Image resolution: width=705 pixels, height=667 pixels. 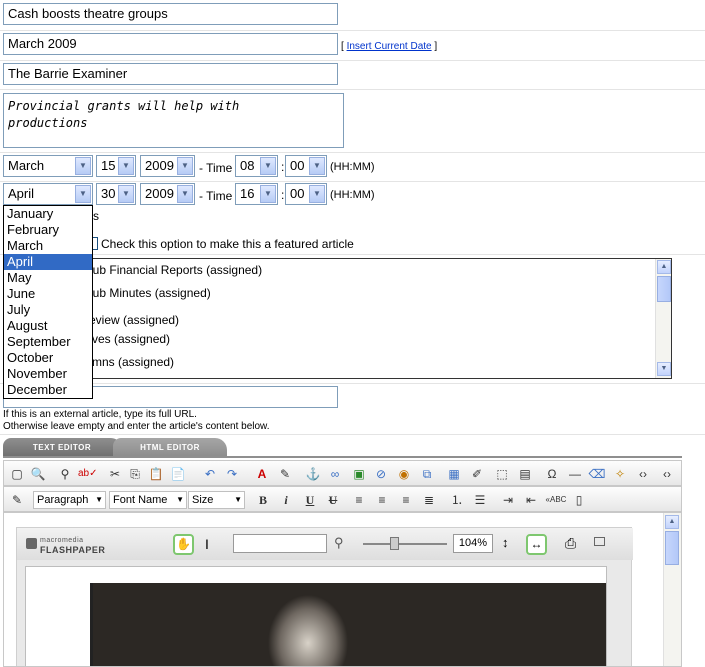 What do you see at coordinates (48, 294) in the screenshot?
I see `month-option: June` at bounding box center [48, 294].